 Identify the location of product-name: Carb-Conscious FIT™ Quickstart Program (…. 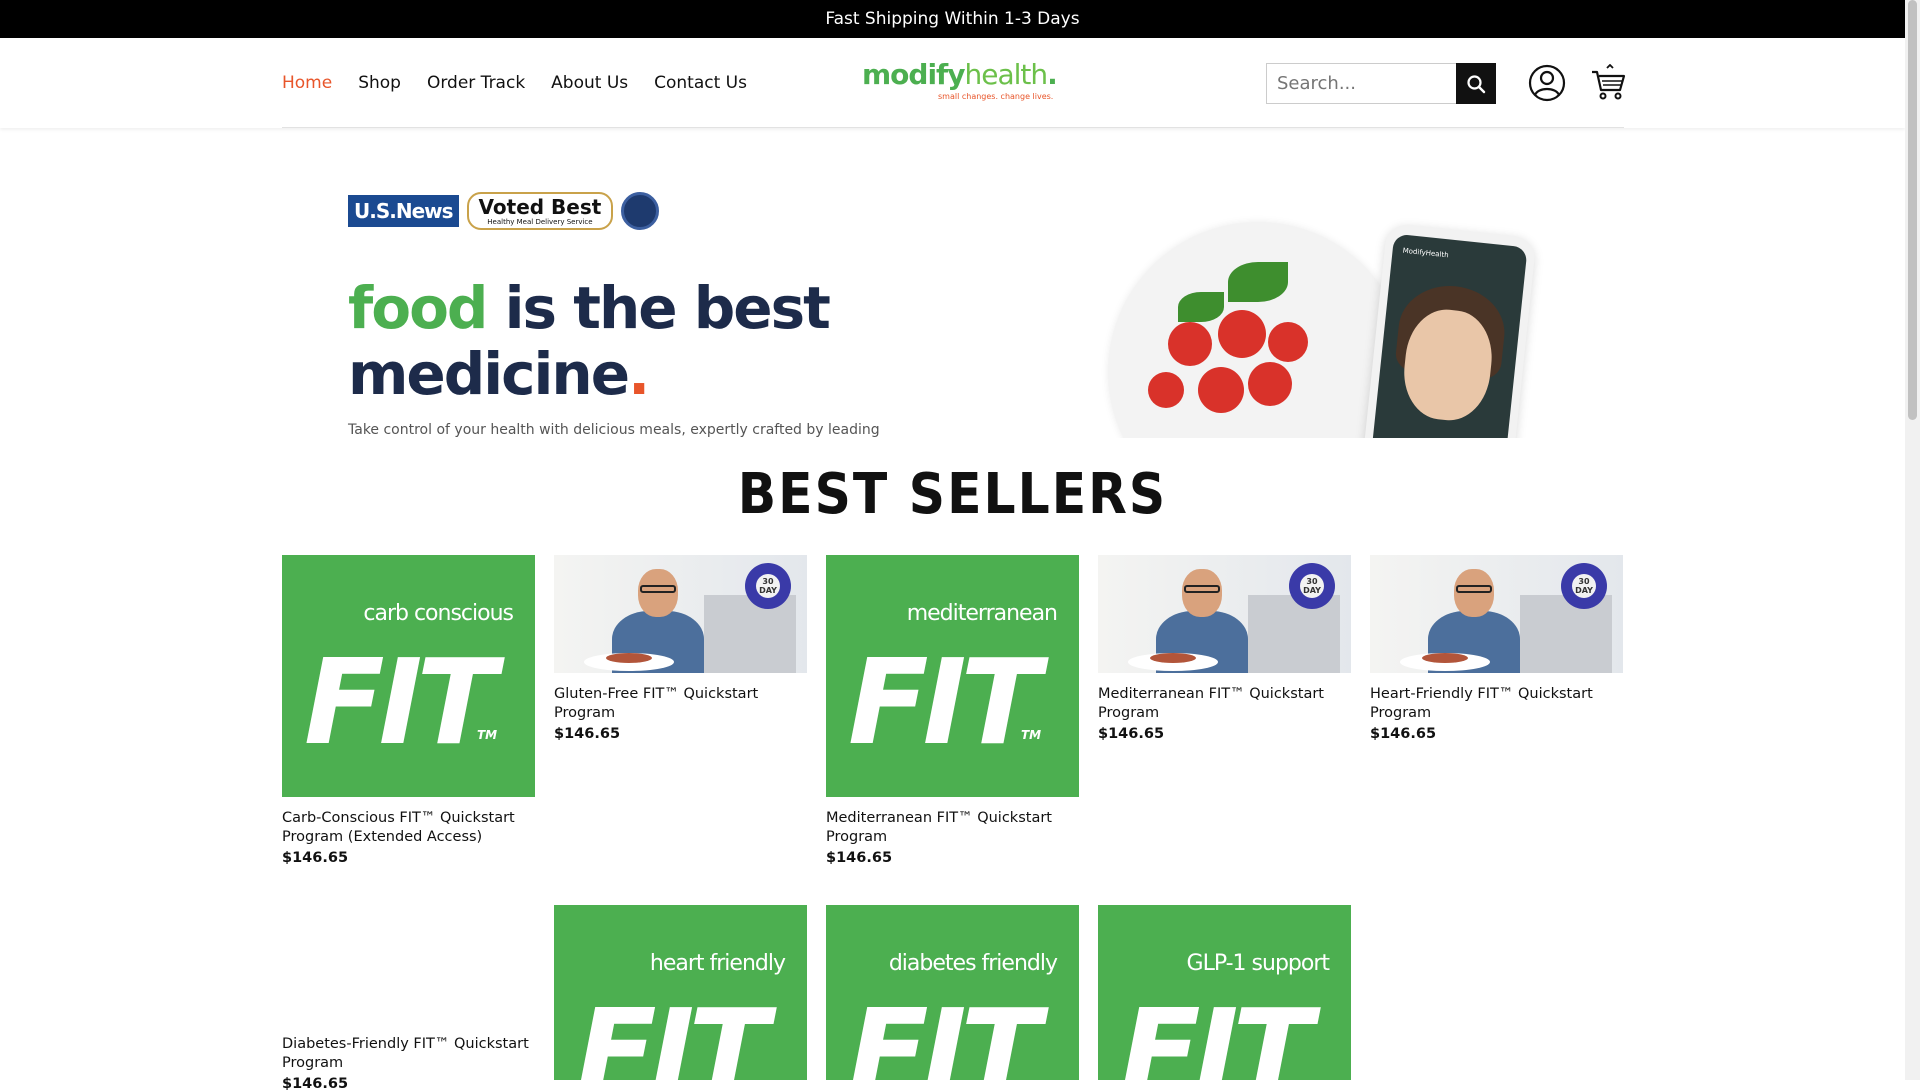
(408, 828).